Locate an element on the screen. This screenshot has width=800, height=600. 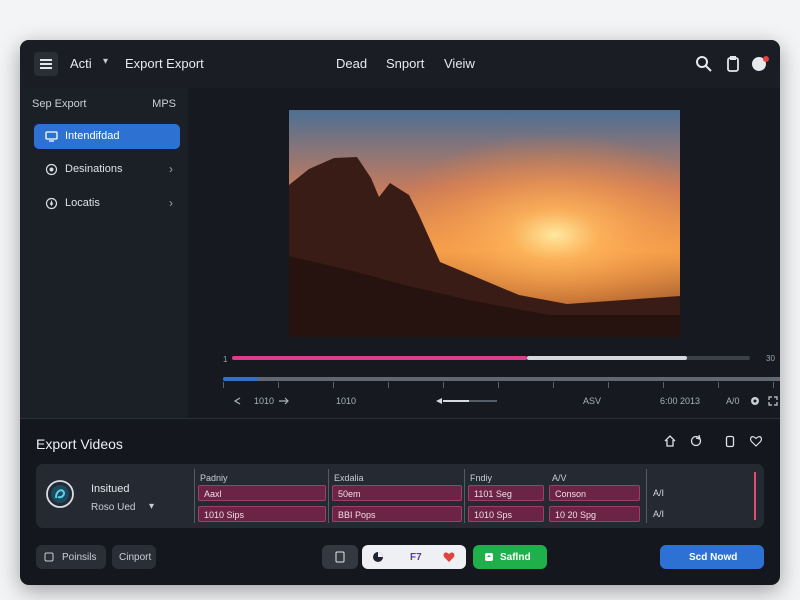
sidebar-header-format: MPS is located at coordinates (164, 104).